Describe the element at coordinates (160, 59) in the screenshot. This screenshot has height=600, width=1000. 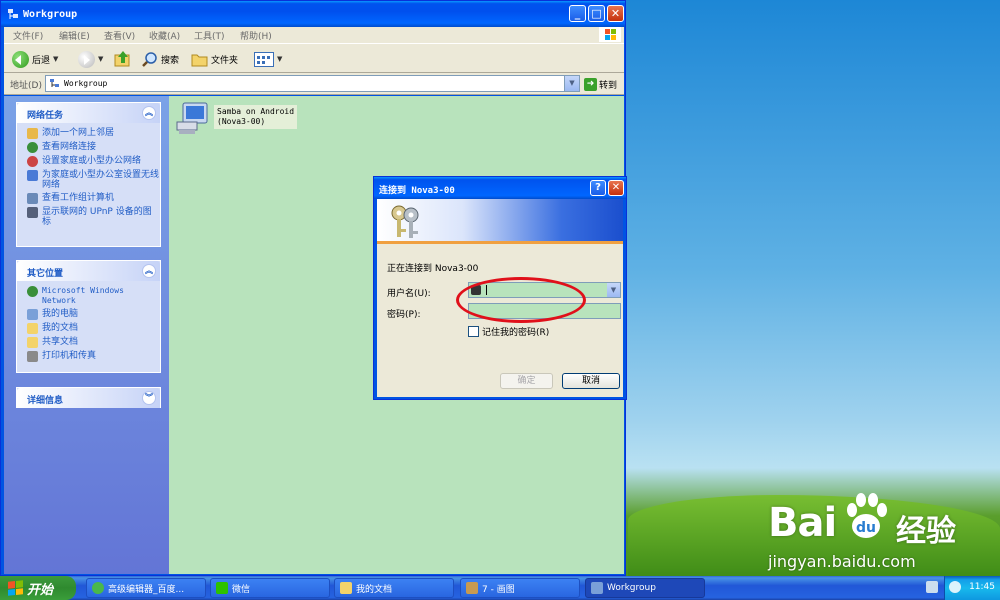
I see `search-button: 搜索` at that location.